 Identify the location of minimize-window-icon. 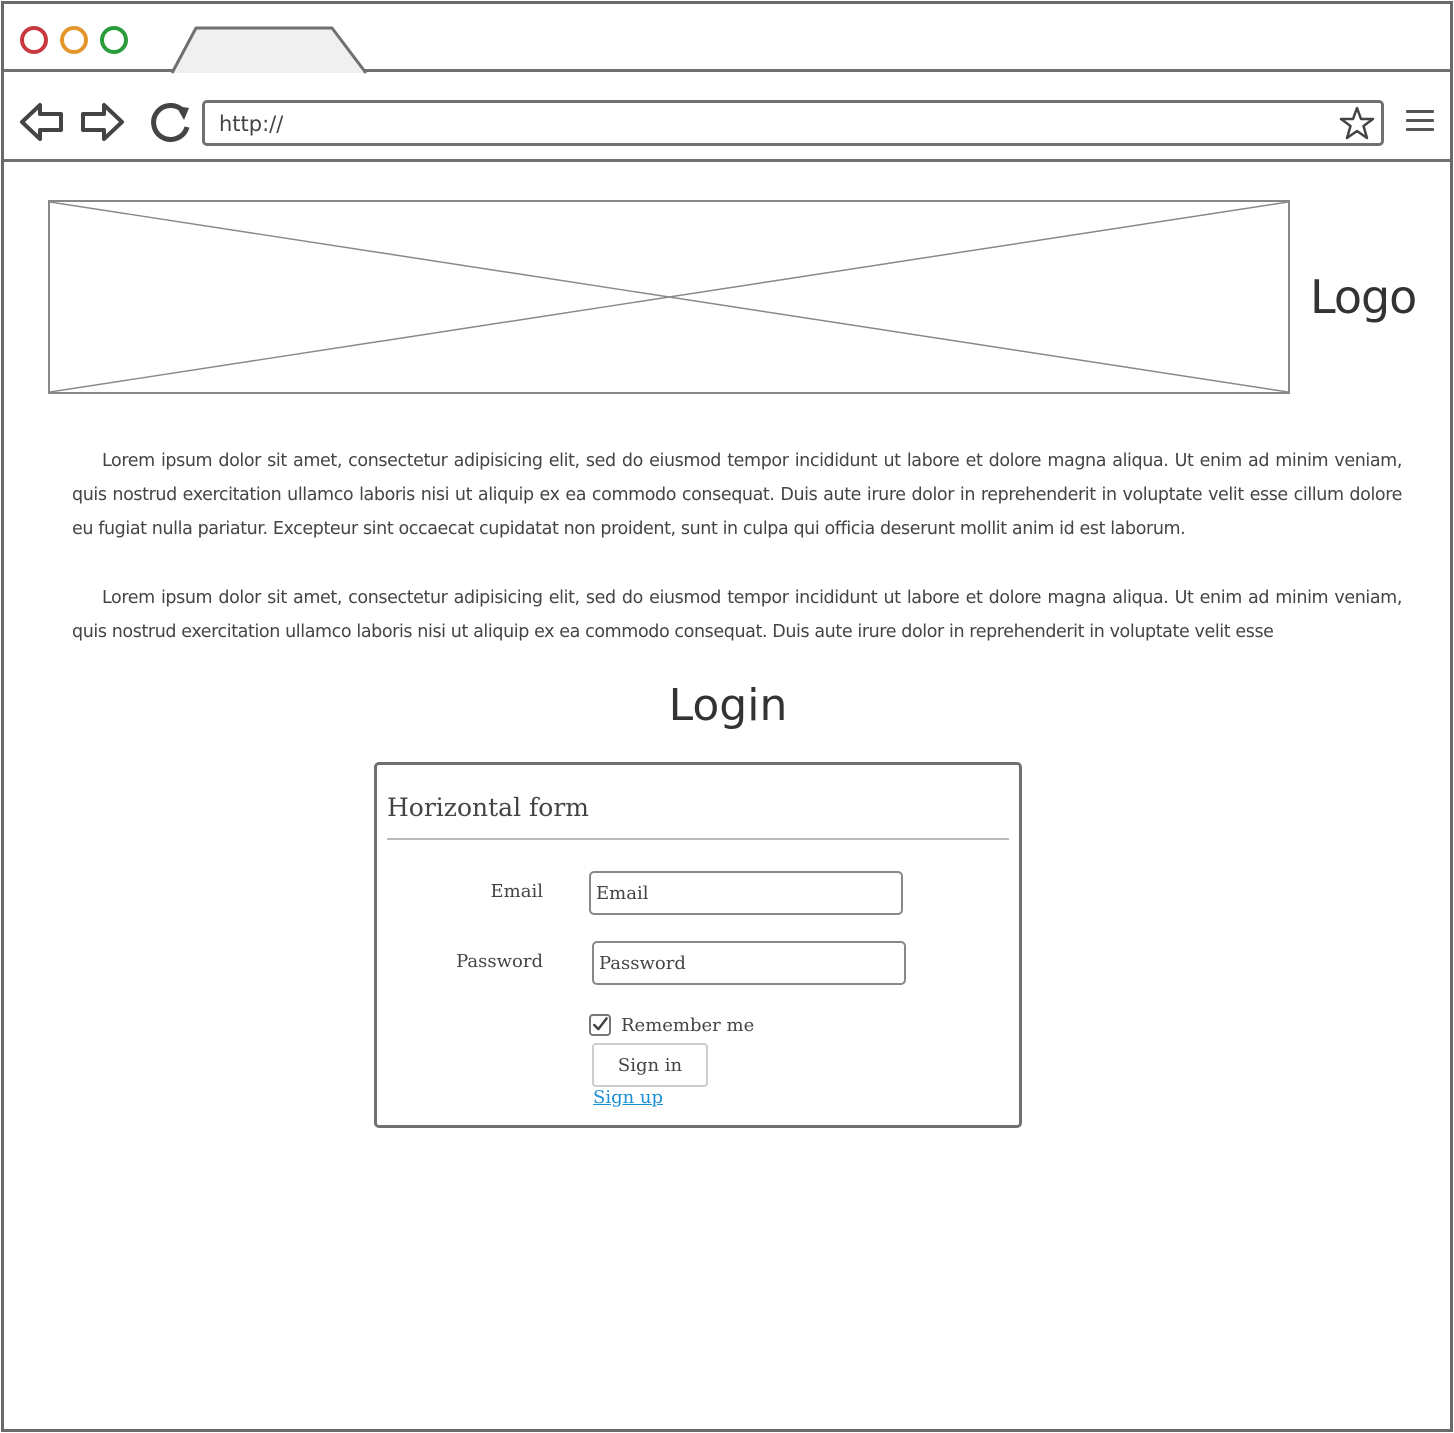
(74, 40).